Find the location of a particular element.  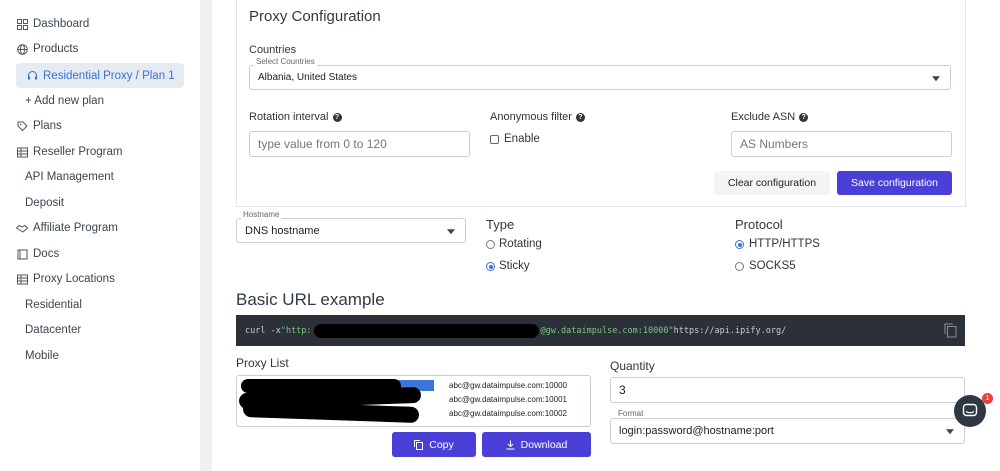

sidebar-item-proxy-locations: Proxy Locations is located at coordinates (65, 279).